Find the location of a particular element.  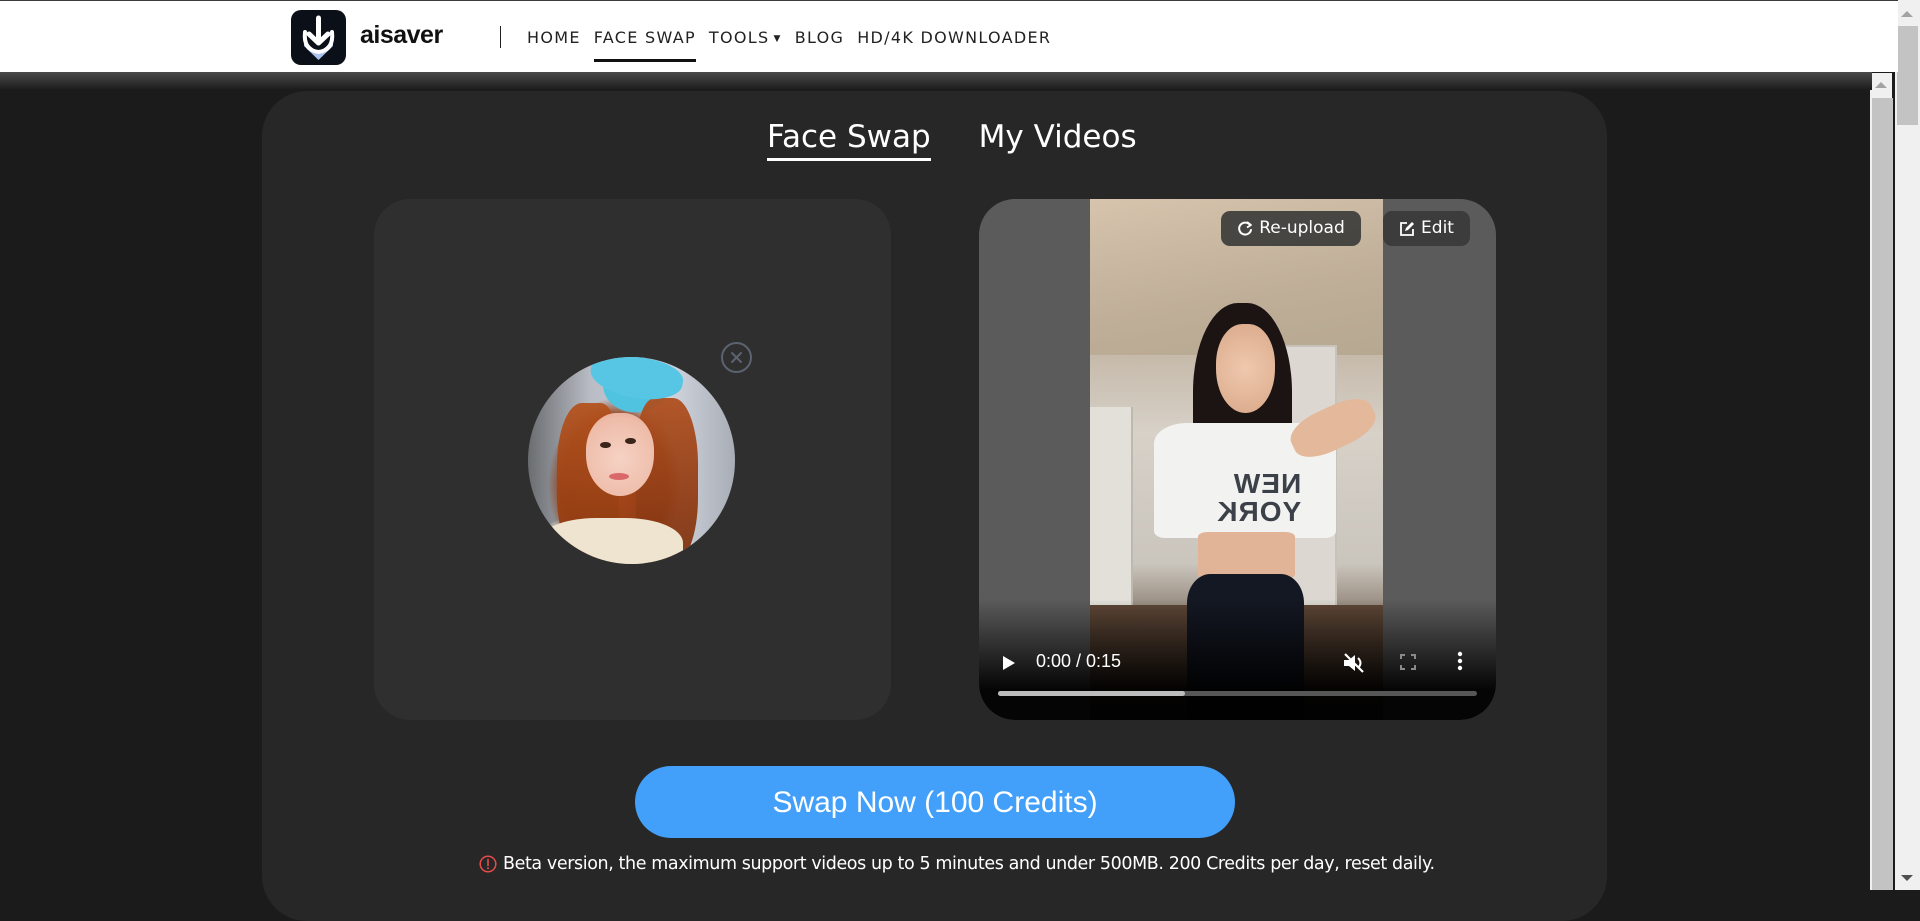

brand-name: aisaver is located at coordinates (401, 35).